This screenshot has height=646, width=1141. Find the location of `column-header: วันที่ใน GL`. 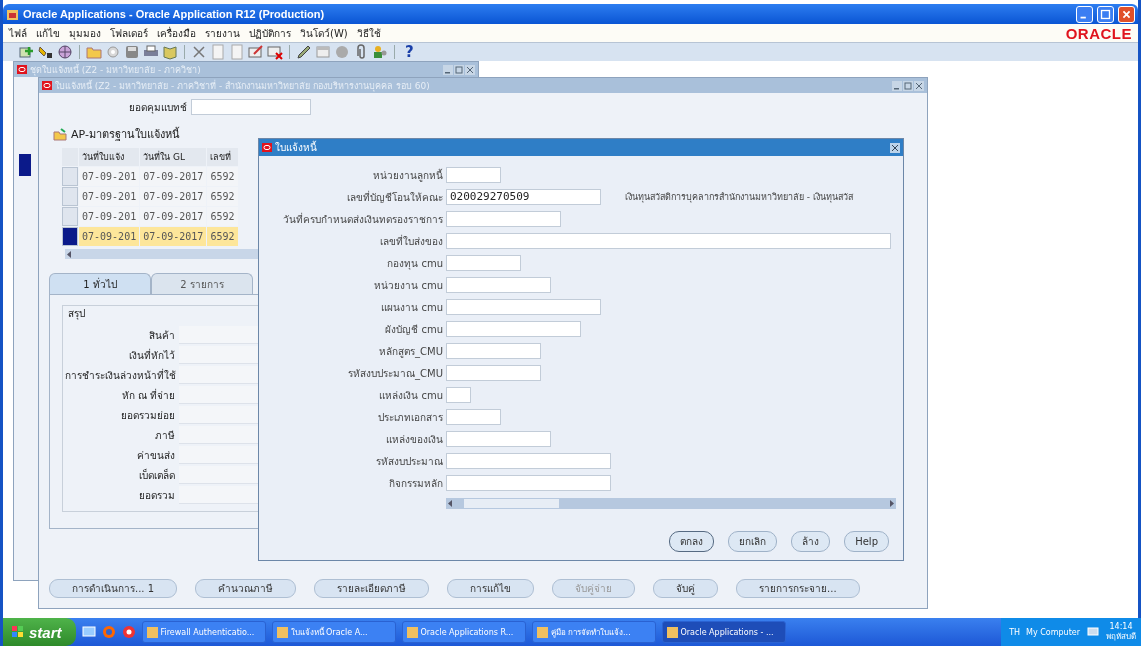

column-header: วันที่ใน GL is located at coordinates (173, 157).